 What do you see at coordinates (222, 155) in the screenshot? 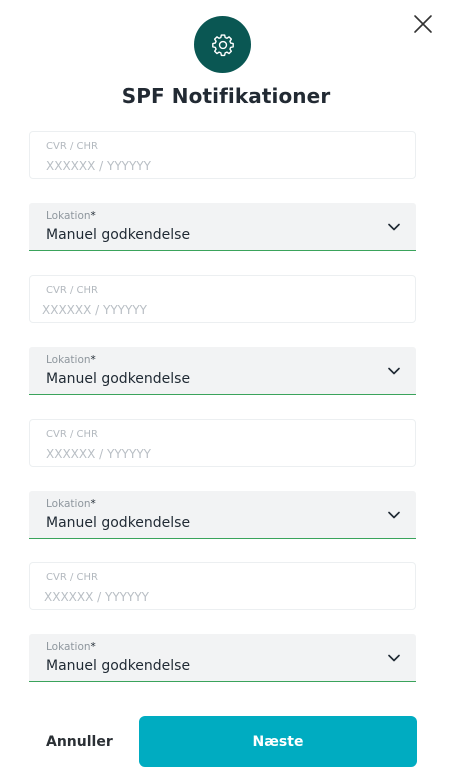
I see `cvr-field-1: CVR / CHR` at bounding box center [222, 155].